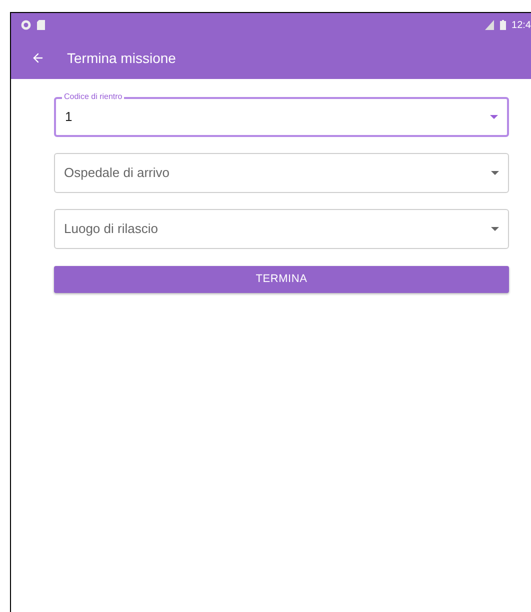 The width and height of the screenshot is (531, 612). Describe the element at coordinates (26, 25) in the screenshot. I see `circle-icon` at that location.